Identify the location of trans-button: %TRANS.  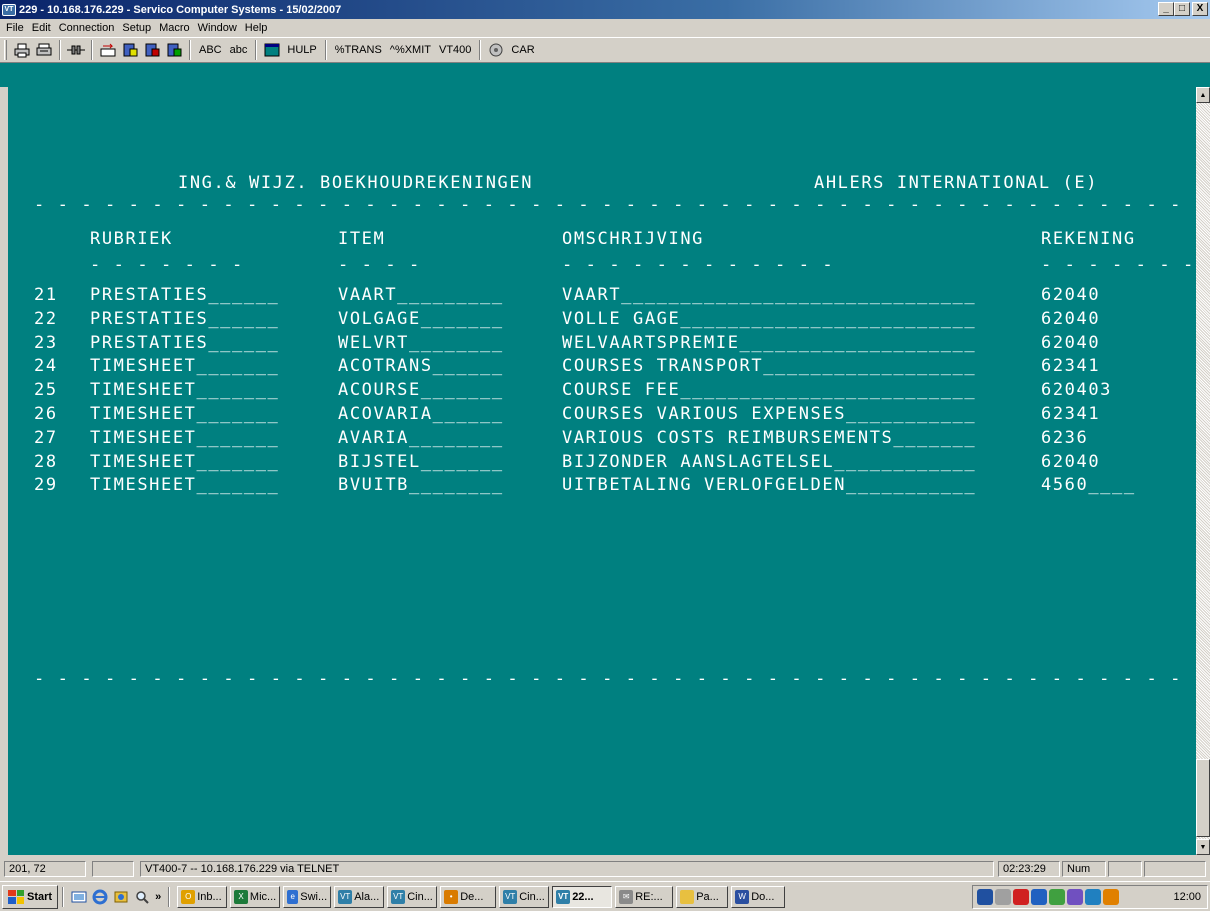
(358, 50).